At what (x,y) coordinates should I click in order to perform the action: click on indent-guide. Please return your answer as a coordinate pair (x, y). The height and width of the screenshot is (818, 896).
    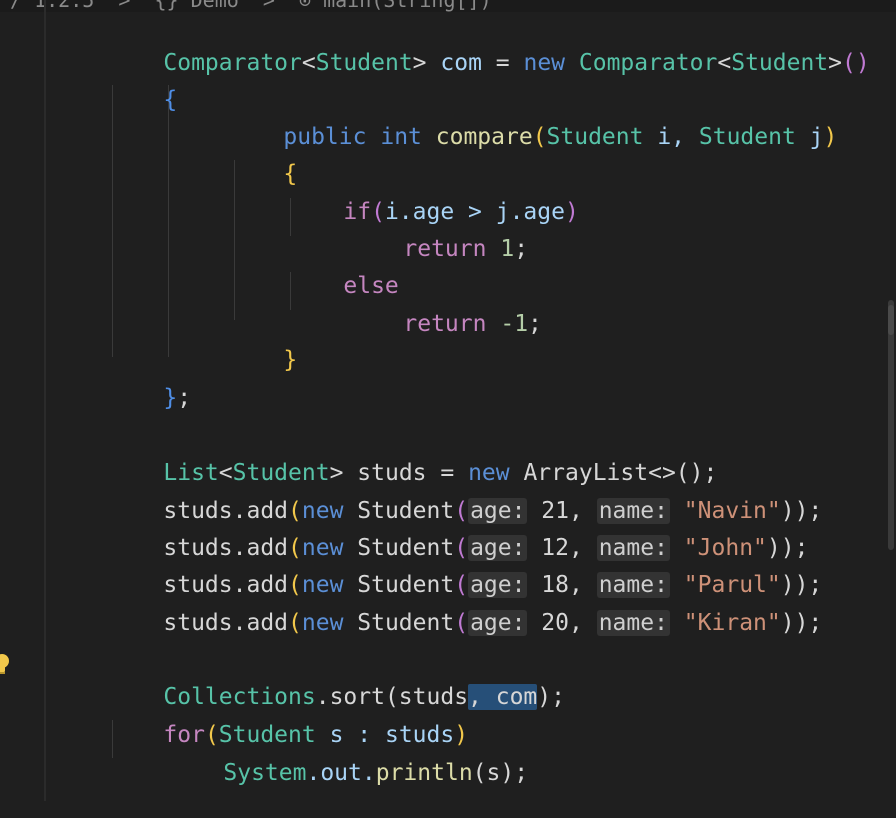
    Looking at the image, I should click on (168, 221).